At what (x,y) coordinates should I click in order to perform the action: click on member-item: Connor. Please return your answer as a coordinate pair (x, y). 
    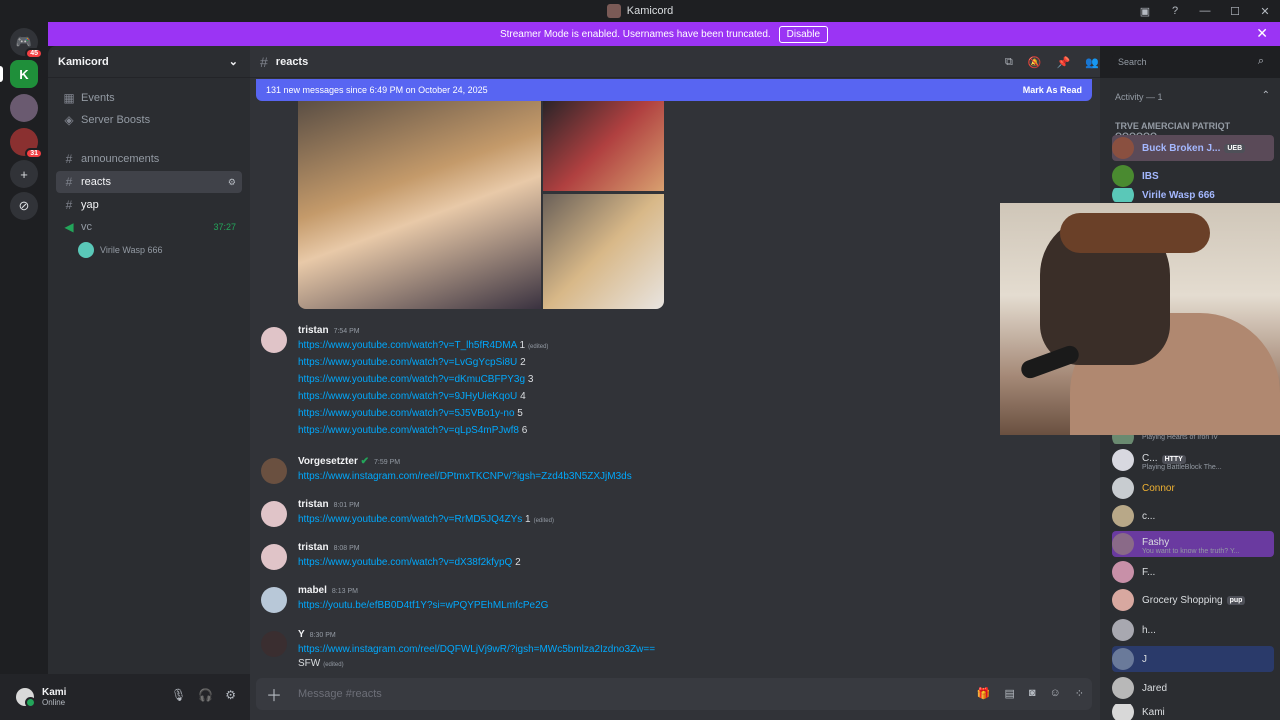
    Looking at the image, I should click on (1193, 488).